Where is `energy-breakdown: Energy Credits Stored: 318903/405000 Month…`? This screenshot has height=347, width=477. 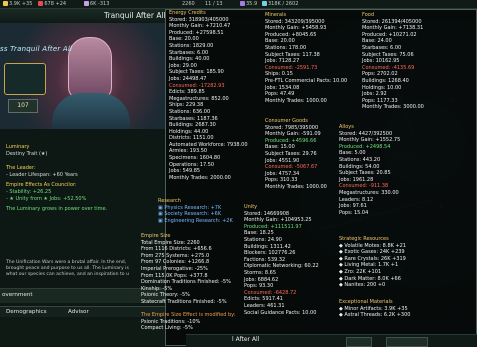
energy-breakdown: Energy Credits Stored: 318903/405000 Month… is located at coordinates (219, 95).